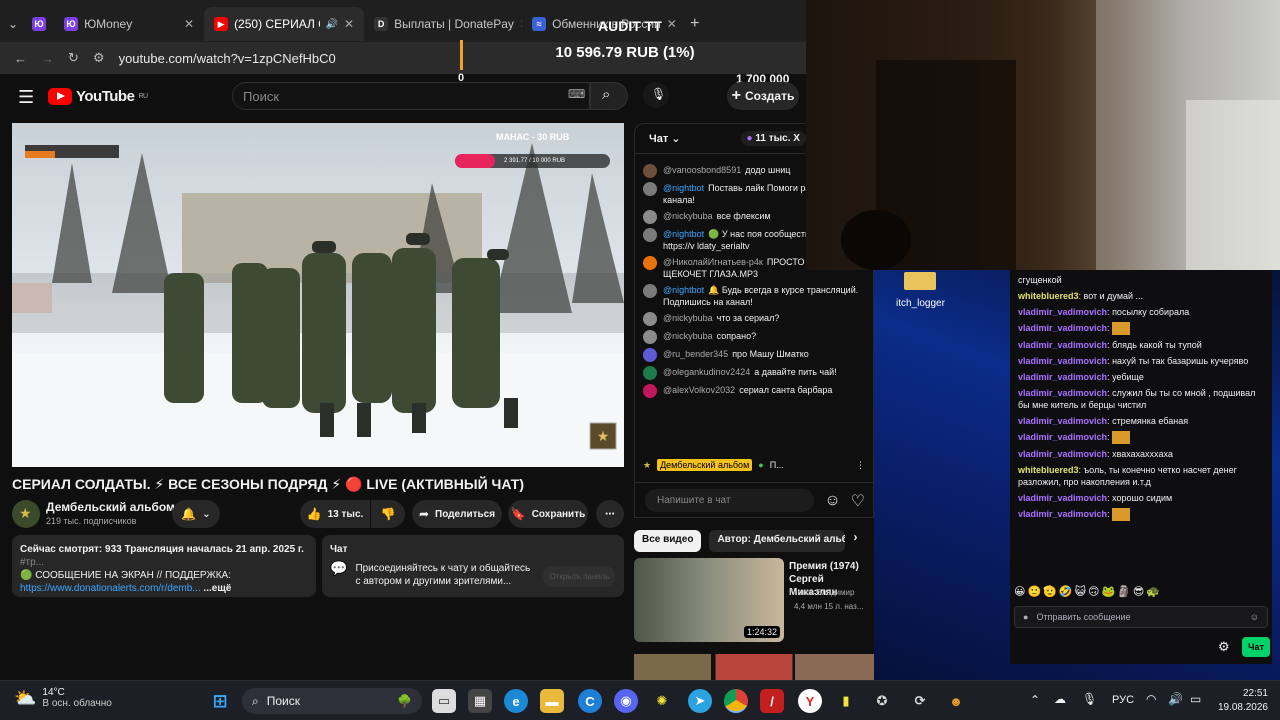  What do you see at coordinates (40, 24) in the screenshot?
I see `tab-pinned-yumoney: Ю` at bounding box center [40, 24].